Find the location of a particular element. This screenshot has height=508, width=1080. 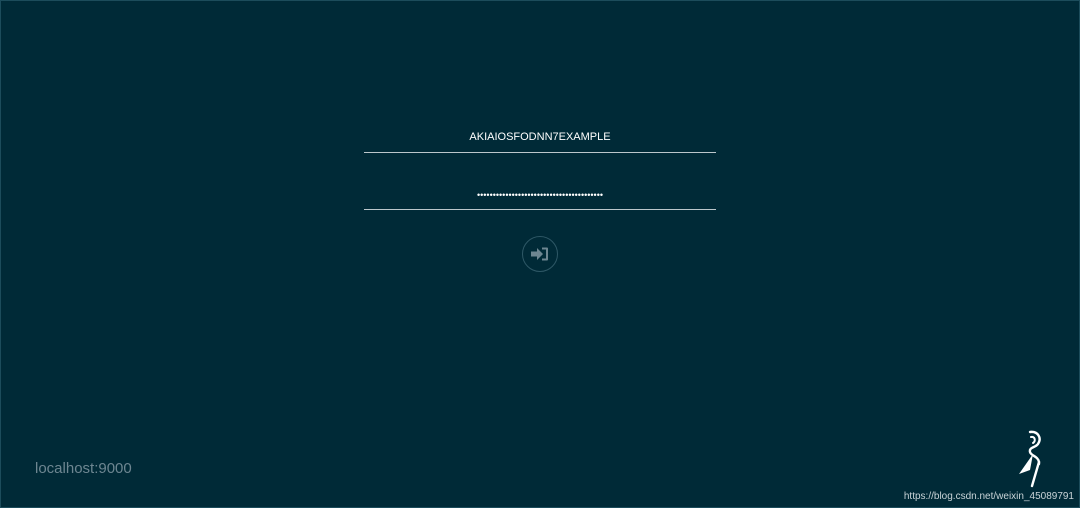

access-key-input is located at coordinates (540, 137).